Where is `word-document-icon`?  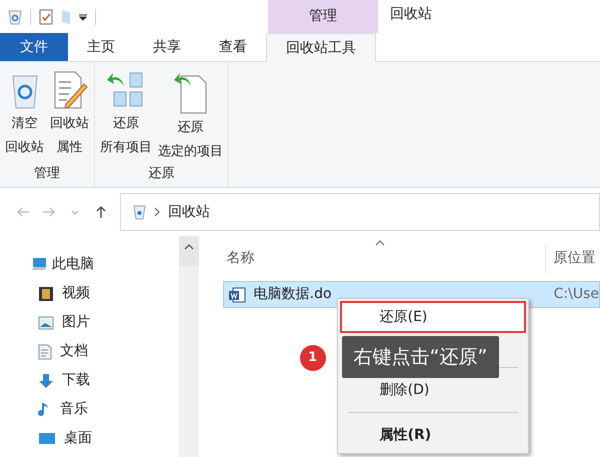 word-document-icon is located at coordinates (237, 295).